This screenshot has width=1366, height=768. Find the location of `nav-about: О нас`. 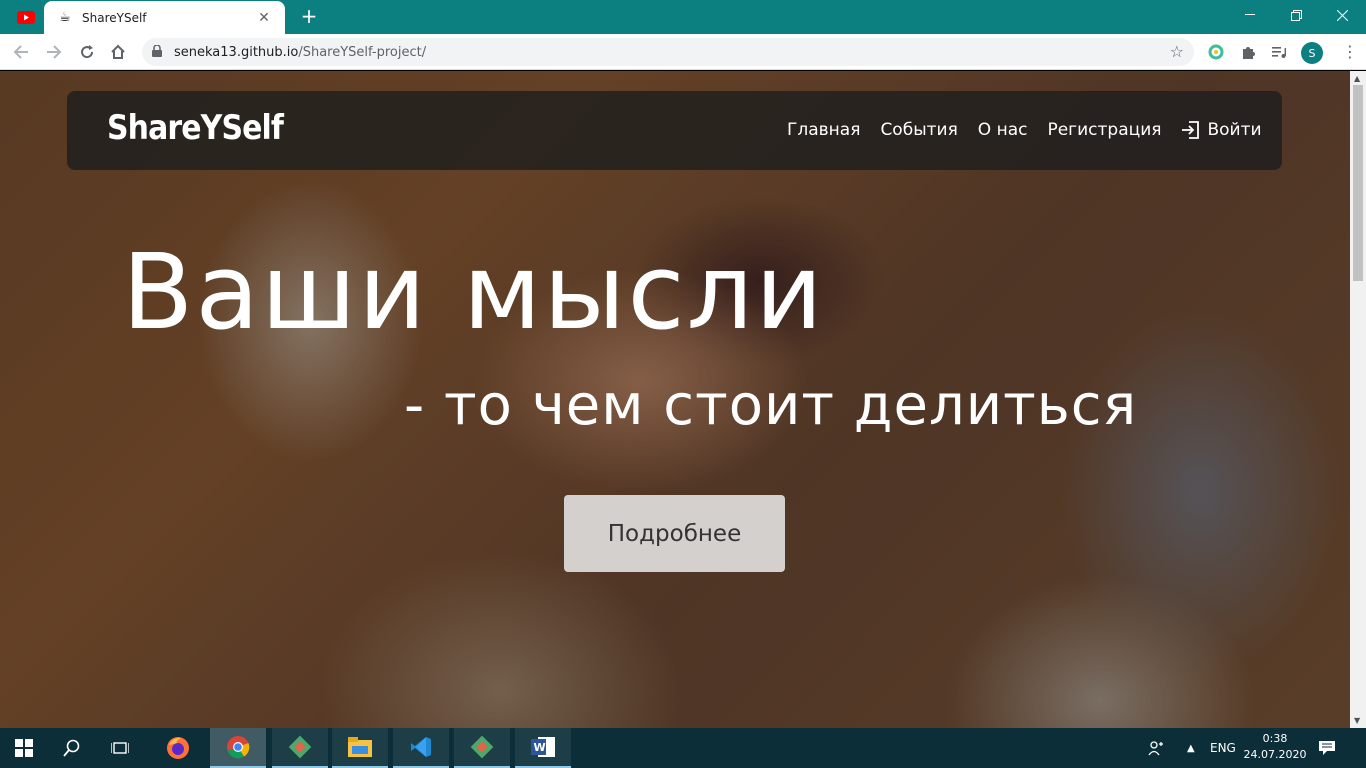

nav-about: О нас is located at coordinates (1003, 130).